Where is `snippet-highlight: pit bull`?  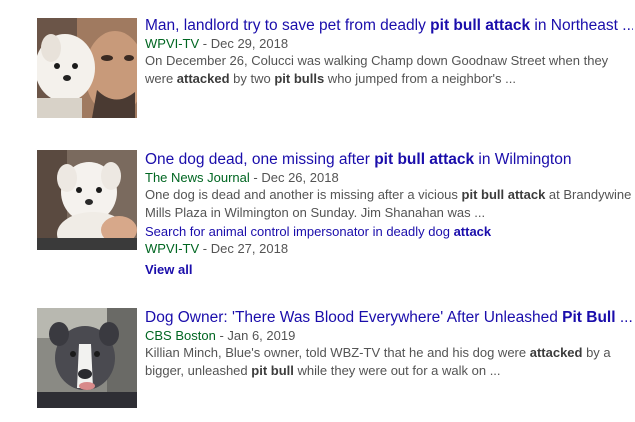
snippet-highlight: pit bull is located at coordinates (272, 370).